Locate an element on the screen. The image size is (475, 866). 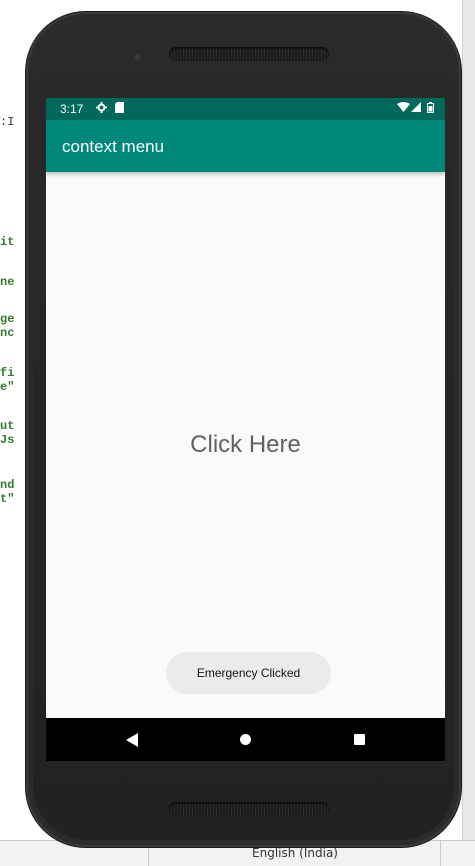
code-fragment: ne is located at coordinates (7, 282).